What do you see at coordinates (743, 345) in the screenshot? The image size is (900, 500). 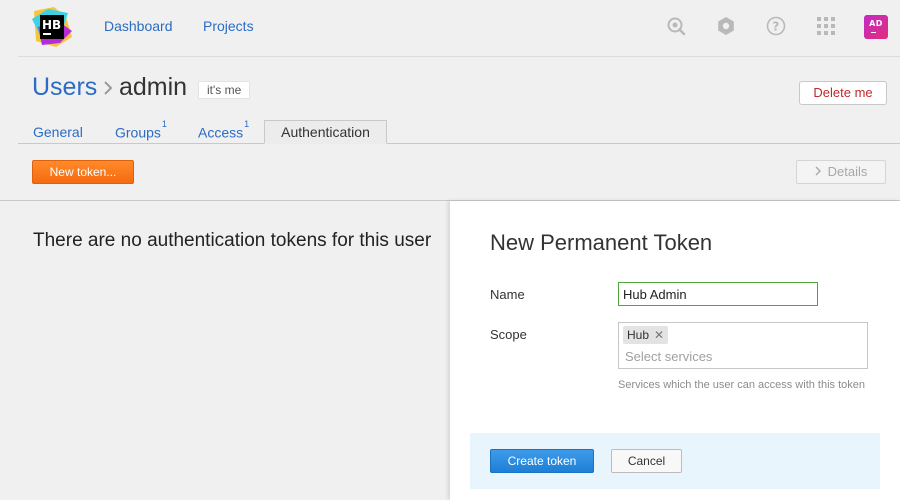 I see `scope-select: Hub ✕ Select services` at bounding box center [743, 345].